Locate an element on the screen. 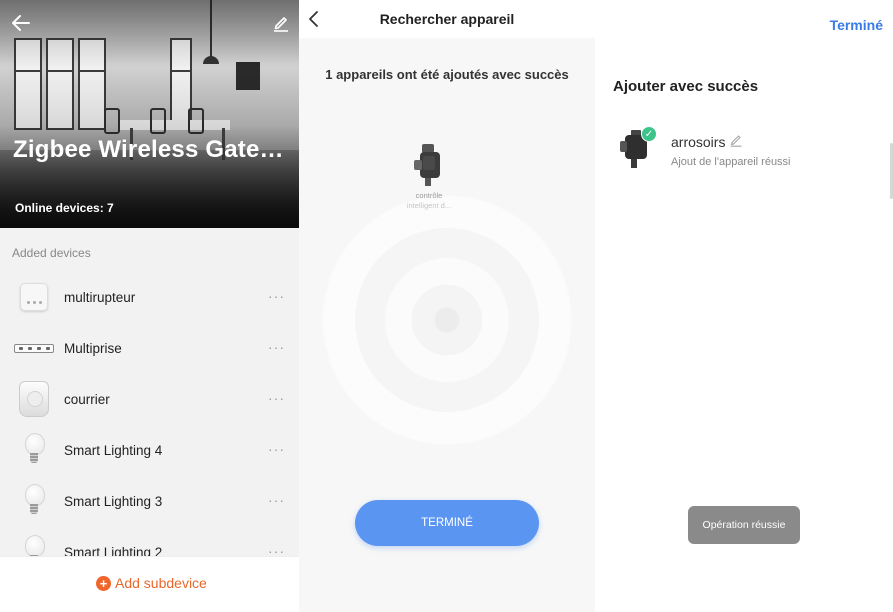  device-name: multirupteur is located at coordinates (100, 297).